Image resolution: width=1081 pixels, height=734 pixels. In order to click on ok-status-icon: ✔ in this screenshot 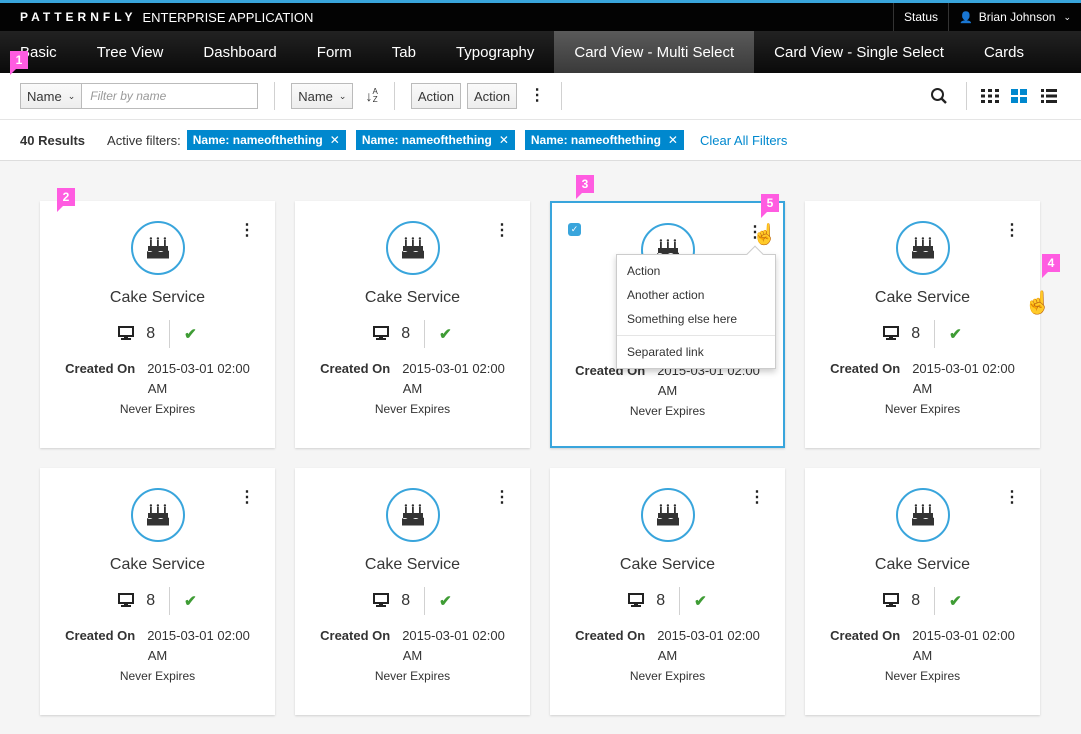, I will do `click(955, 601)`.